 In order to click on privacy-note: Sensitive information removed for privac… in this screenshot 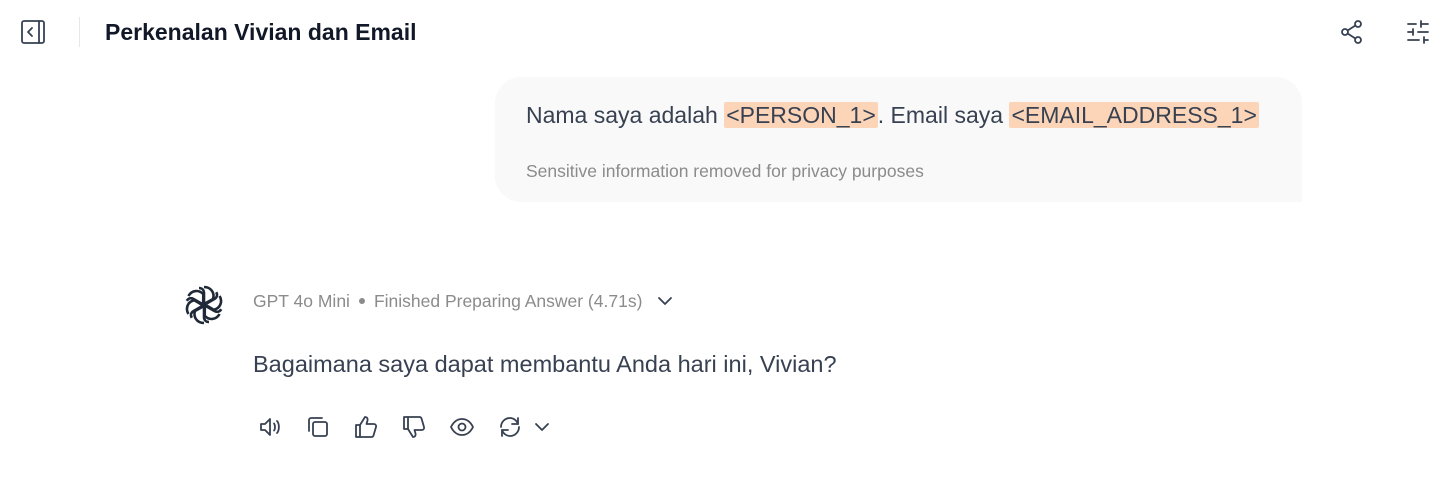, I will do `click(725, 171)`.